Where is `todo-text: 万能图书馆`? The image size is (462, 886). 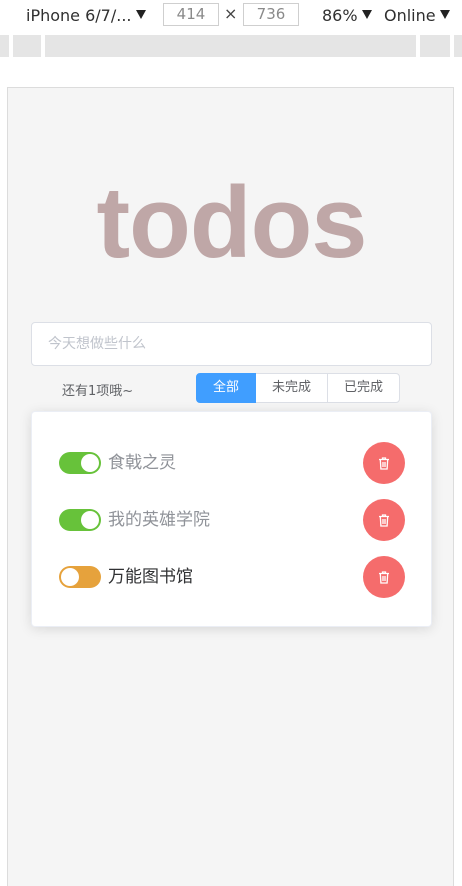 todo-text: 万能图书馆 is located at coordinates (150, 577).